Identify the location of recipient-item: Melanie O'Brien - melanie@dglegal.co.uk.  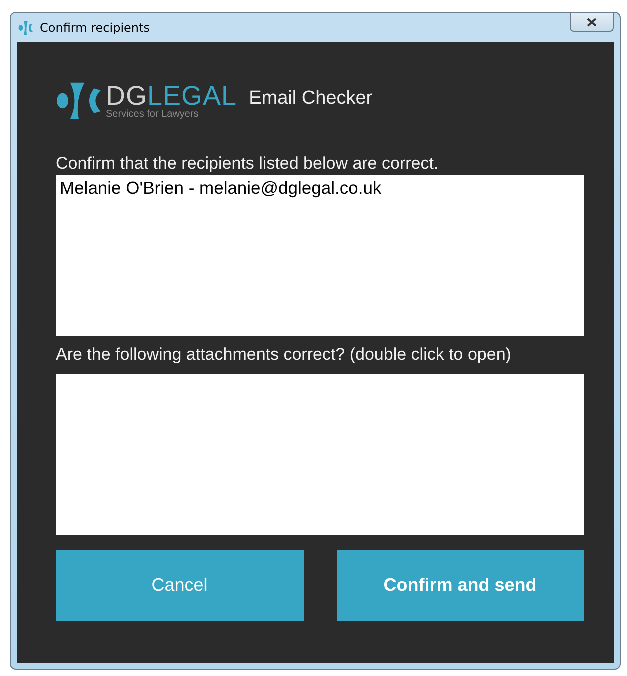
(320, 188).